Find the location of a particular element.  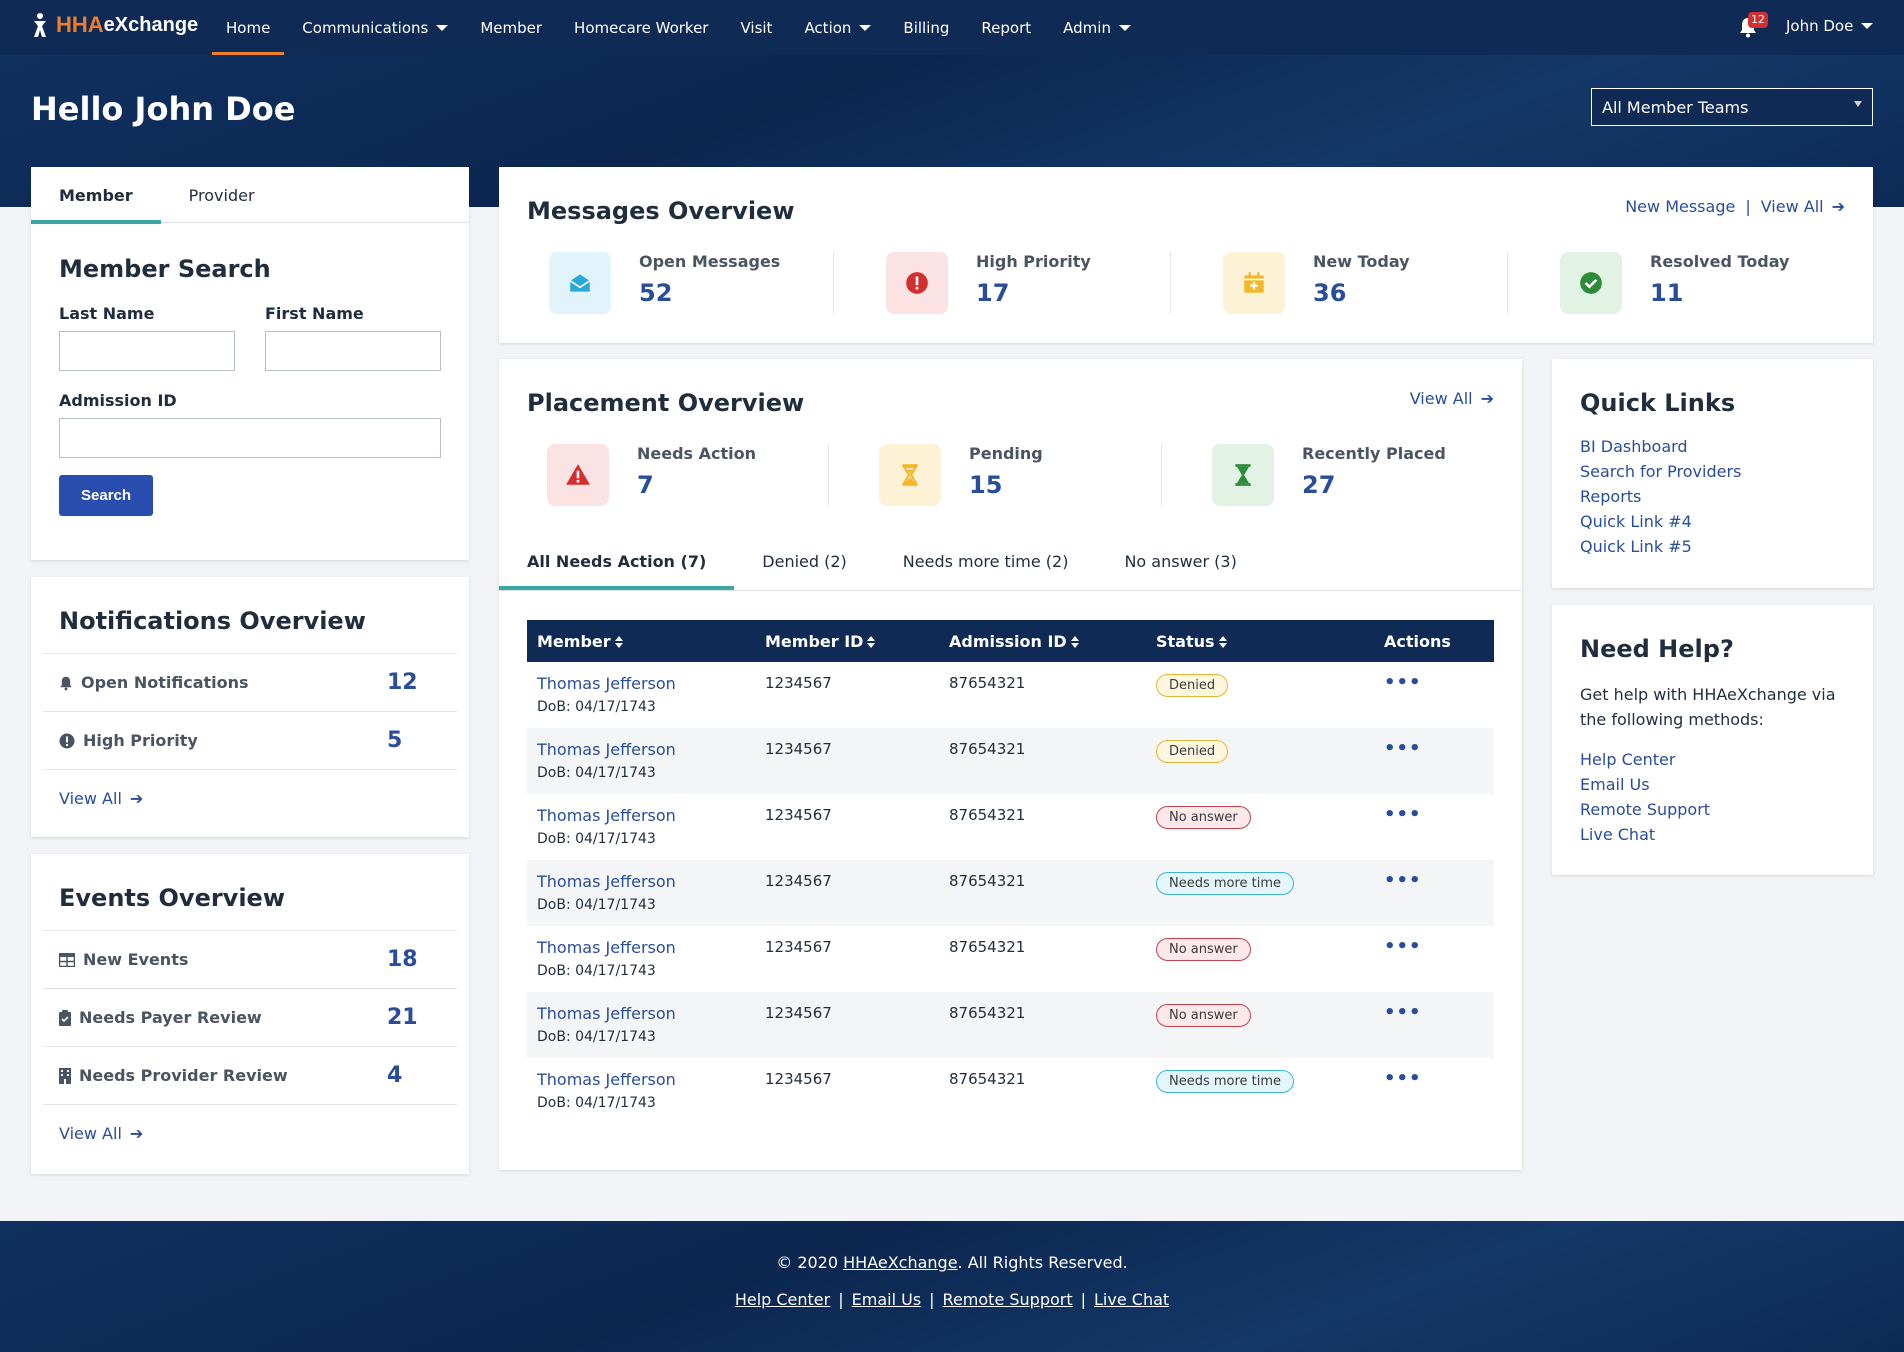

nav-item-report: Report is located at coordinates (1006, 27).